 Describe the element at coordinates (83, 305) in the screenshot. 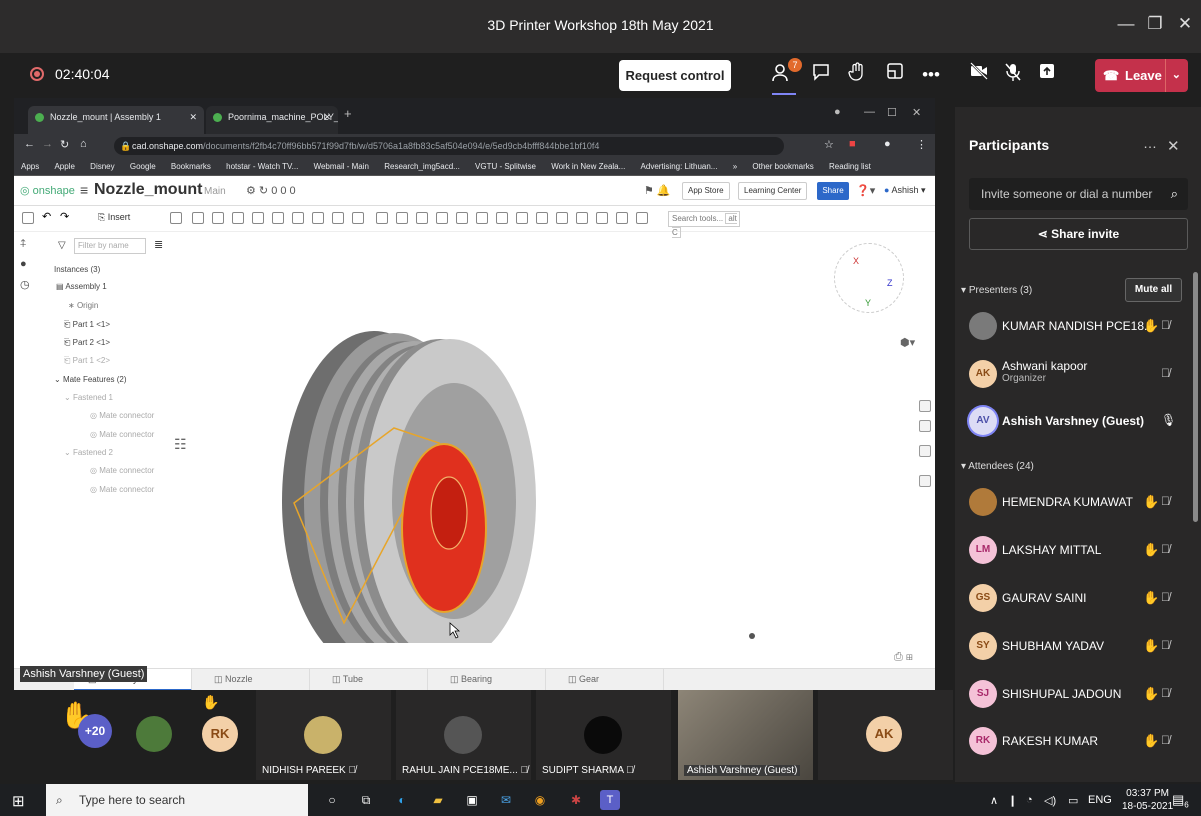

I see `tree-item-origin: ∗ Origin` at that location.